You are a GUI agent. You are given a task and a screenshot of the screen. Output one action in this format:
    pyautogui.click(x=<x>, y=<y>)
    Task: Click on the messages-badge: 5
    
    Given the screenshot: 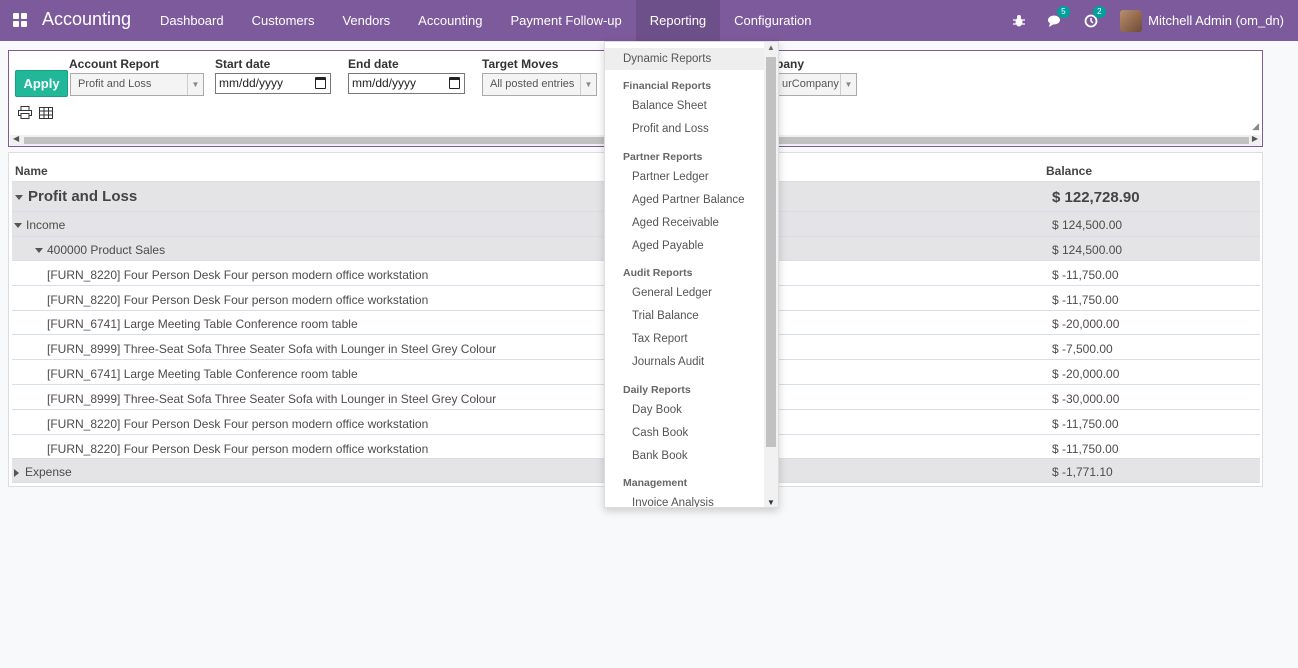 What is the action you would take?
    pyautogui.click(x=1063, y=11)
    